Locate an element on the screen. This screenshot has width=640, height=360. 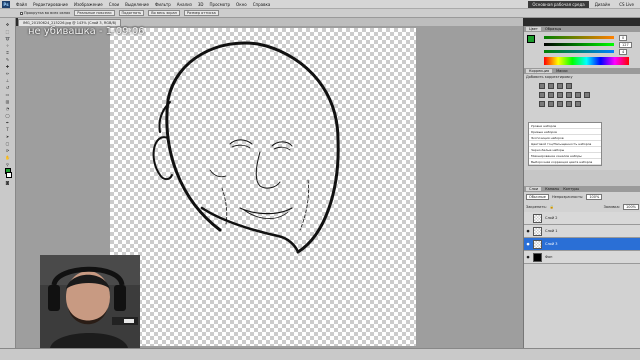
status-bar is located at coordinates (320, 354).